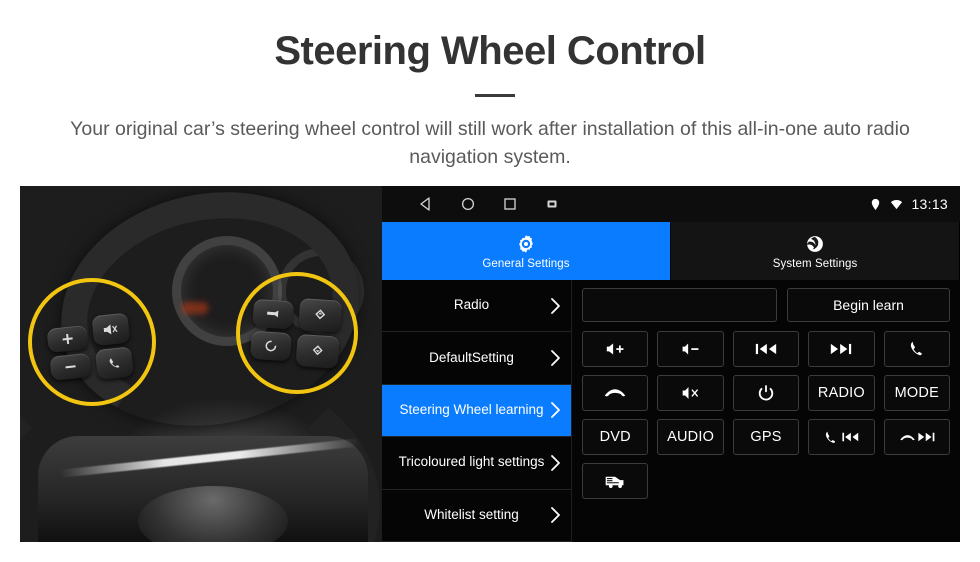 The height and width of the screenshot is (562, 980). What do you see at coordinates (876, 204) in the screenshot?
I see `location-icon` at bounding box center [876, 204].